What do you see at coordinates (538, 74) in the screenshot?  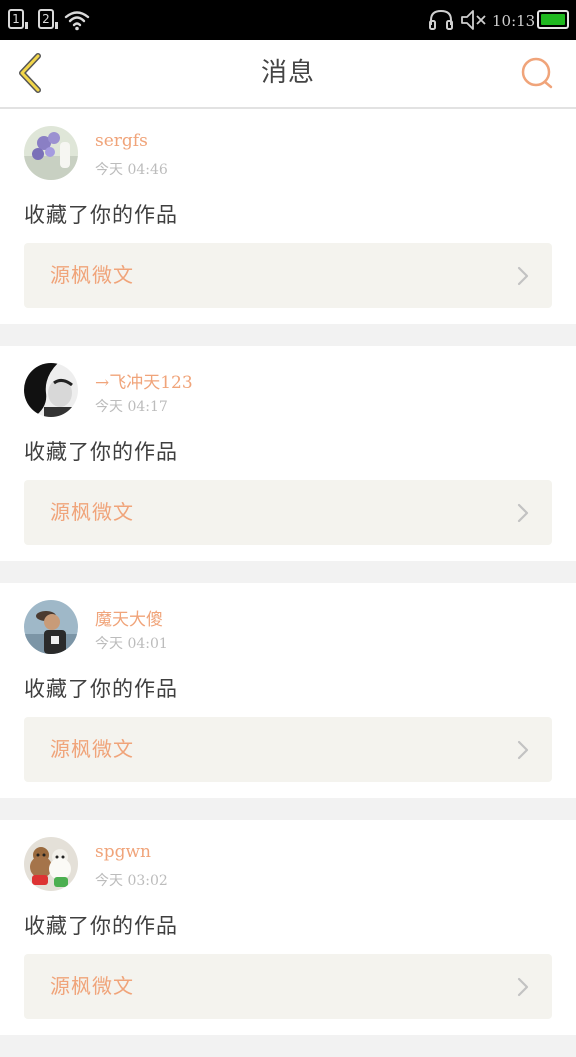 I see `search-button` at bounding box center [538, 74].